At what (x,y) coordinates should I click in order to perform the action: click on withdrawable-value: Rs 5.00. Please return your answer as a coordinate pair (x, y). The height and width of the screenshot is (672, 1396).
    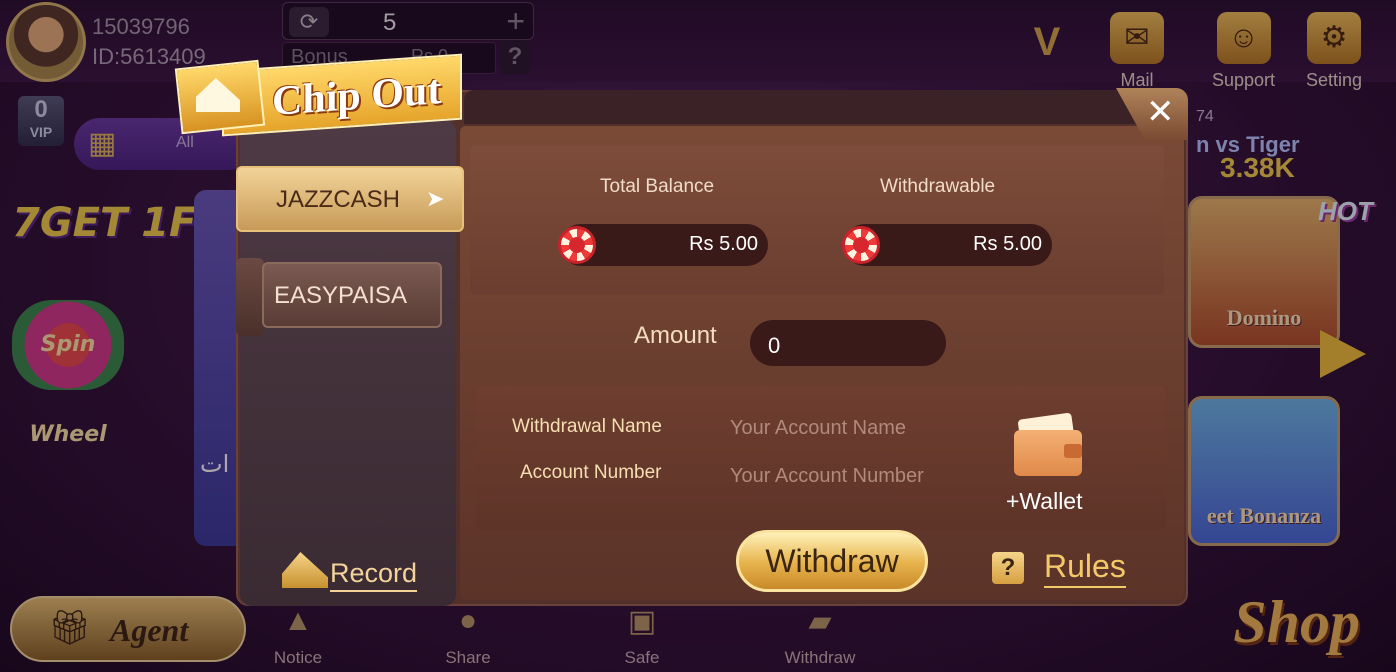
    Looking at the image, I should click on (1007, 244).